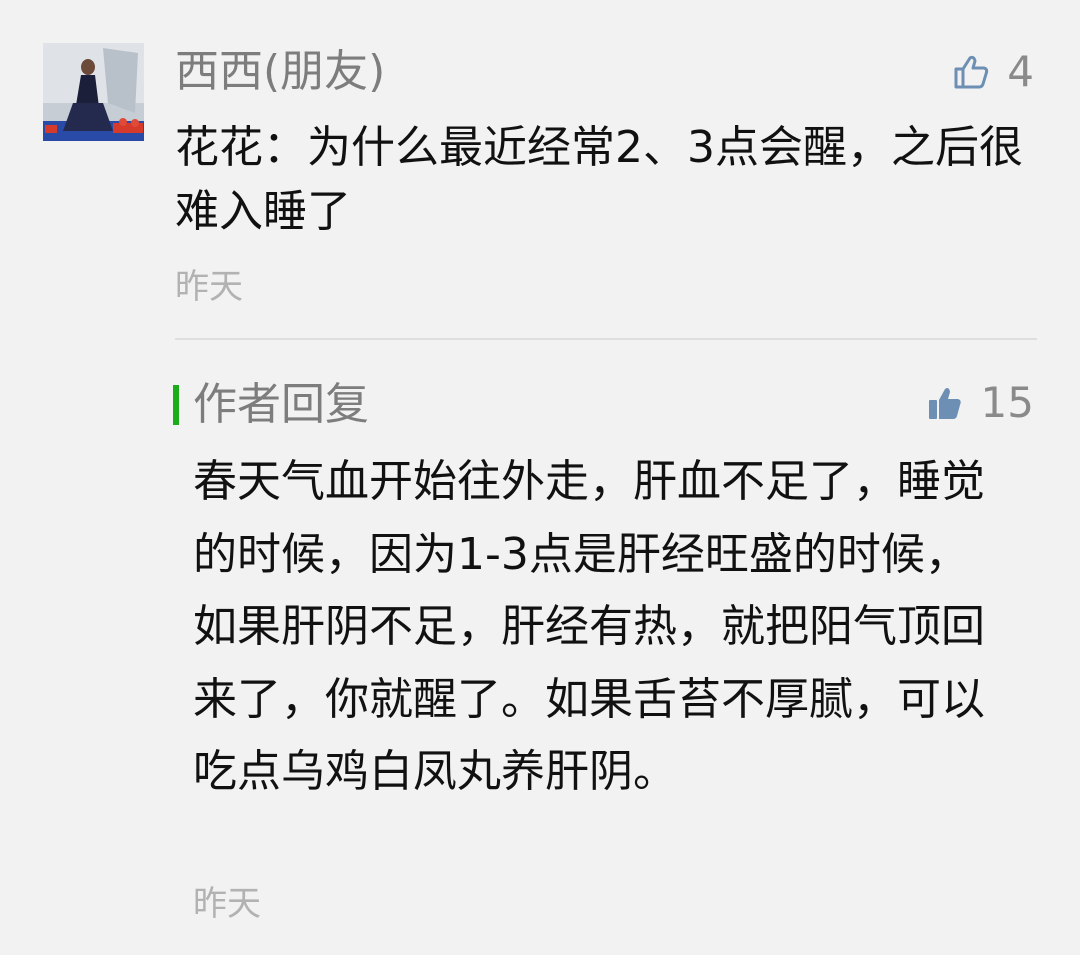 This screenshot has height=955, width=1080. What do you see at coordinates (1020, 71) in the screenshot?
I see `comment-like-count: 4` at bounding box center [1020, 71].